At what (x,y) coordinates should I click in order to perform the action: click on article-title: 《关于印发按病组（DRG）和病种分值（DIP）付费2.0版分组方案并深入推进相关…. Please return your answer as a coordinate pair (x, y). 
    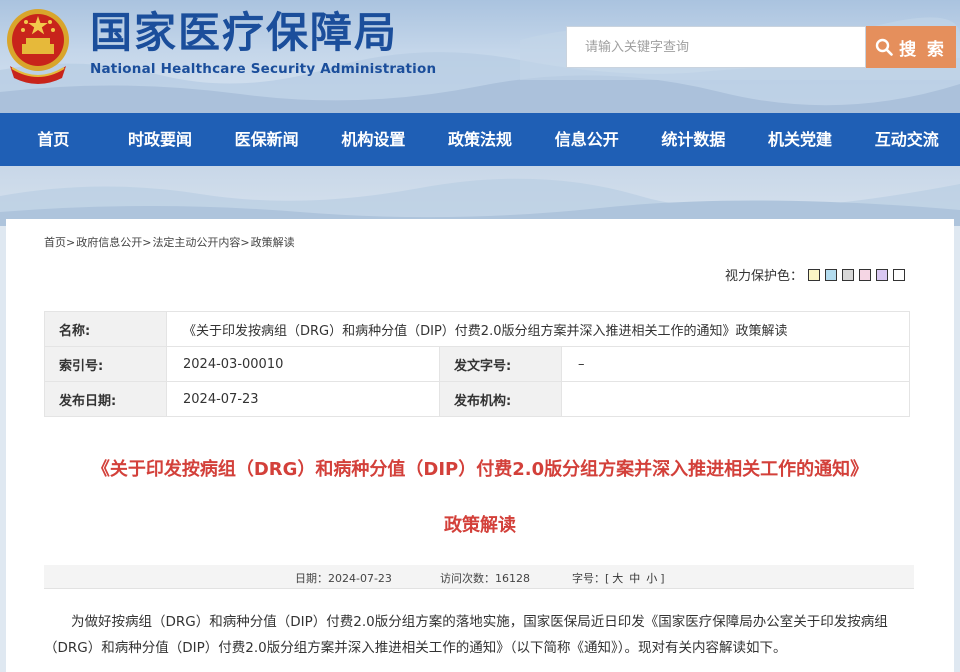
    Looking at the image, I should click on (480, 469).